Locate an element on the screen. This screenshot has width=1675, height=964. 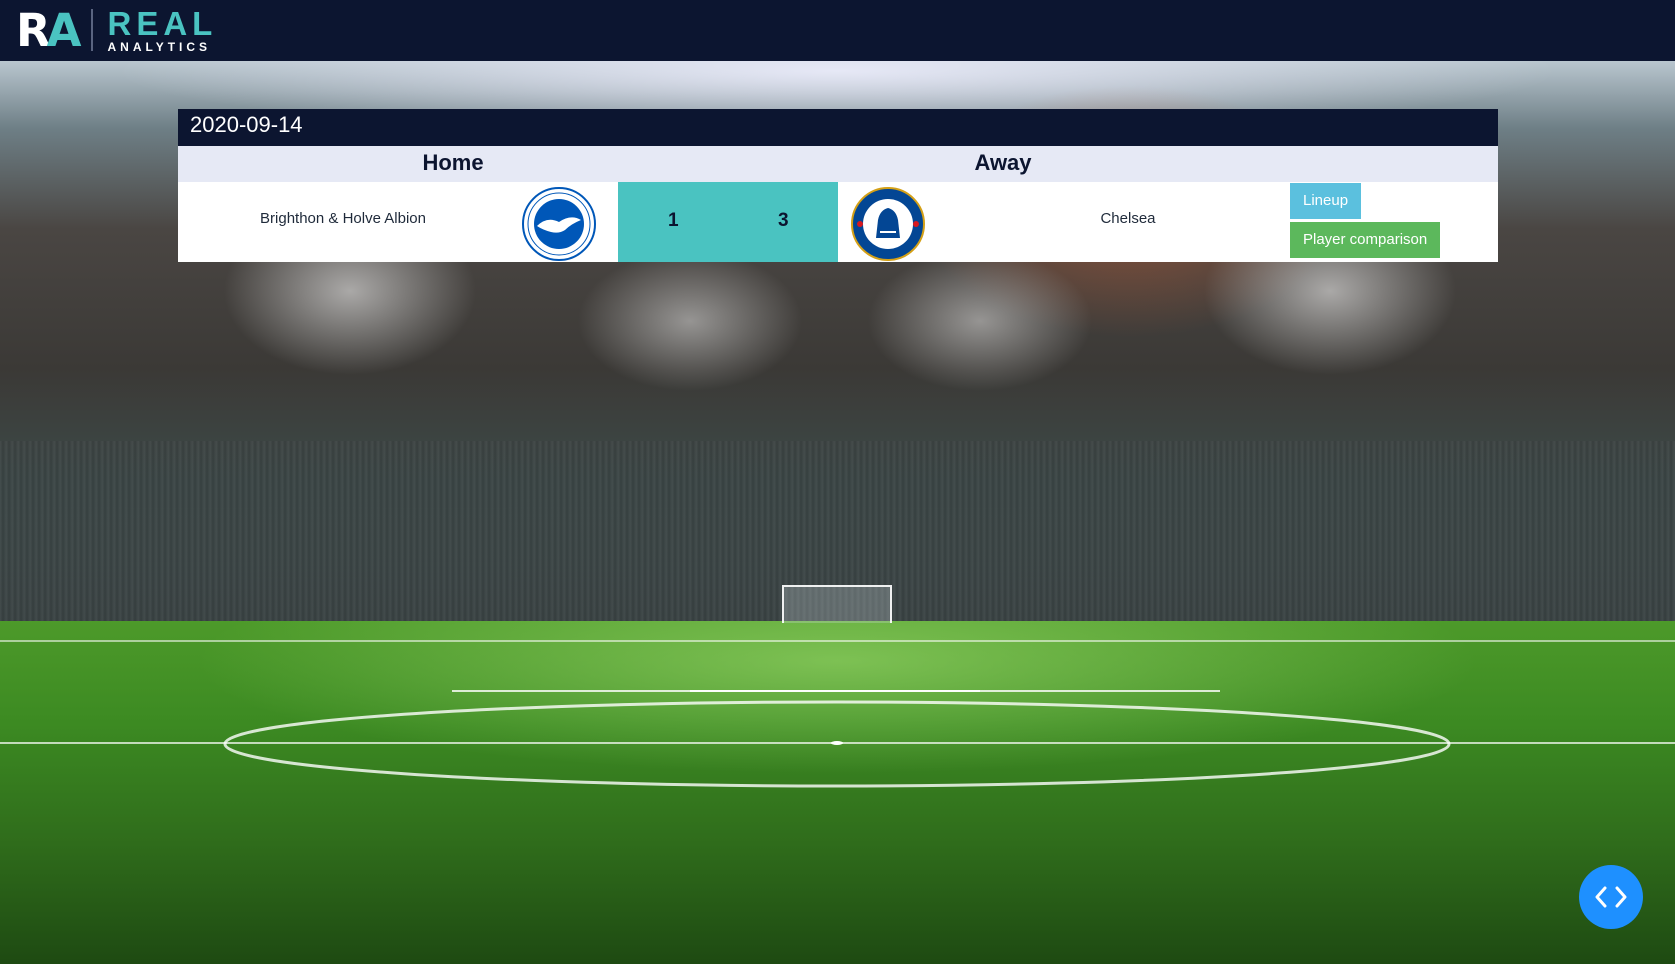
logo-word-analytics: ANALYTICS is located at coordinates (159, 47).